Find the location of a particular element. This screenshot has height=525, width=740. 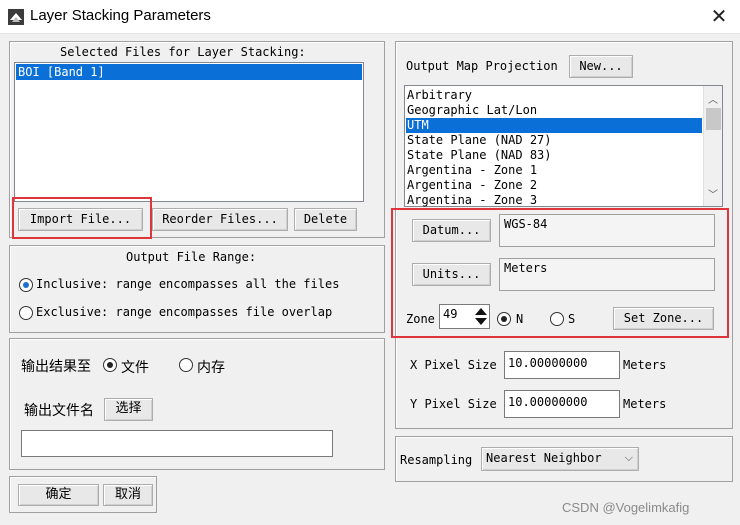

projection-item: Arbitrary is located at coordinates (554, 95).